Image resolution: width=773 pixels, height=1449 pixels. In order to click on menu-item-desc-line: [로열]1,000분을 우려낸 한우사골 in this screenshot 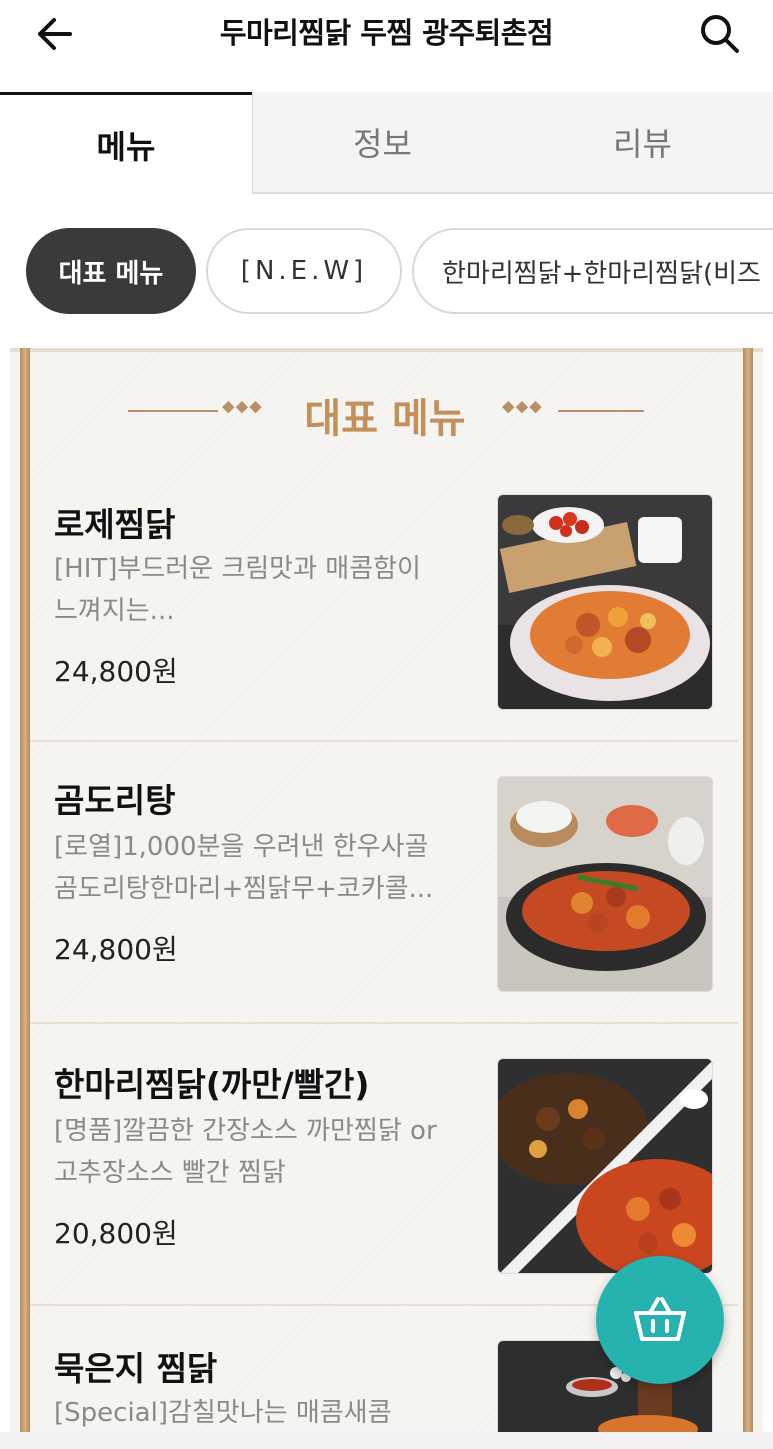, I will do `click(241, 847)`.